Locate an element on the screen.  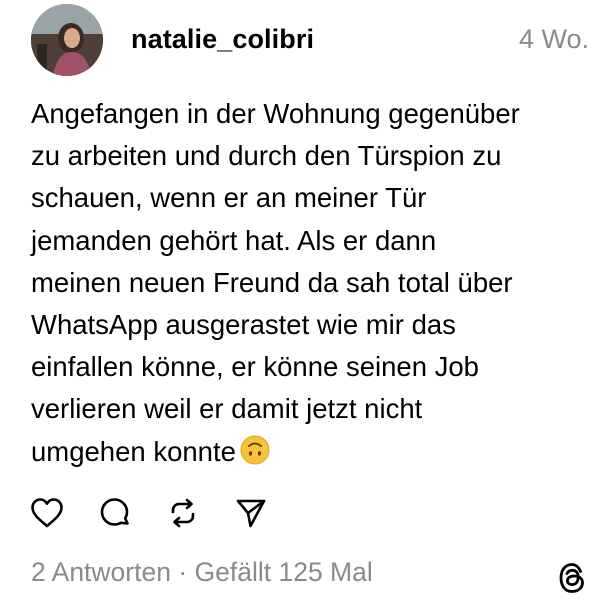
reply-button is located at coordinates (115, 513).